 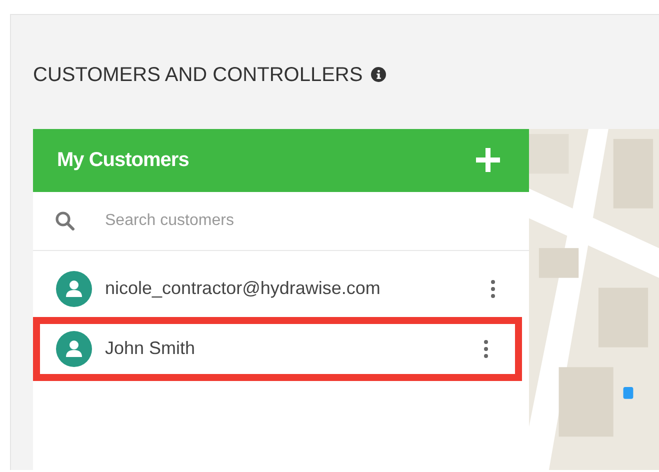 What do you see at coordinates (150, 348) in the screenshot?
I see `customer-name: John Smith` at bounding box center [150, 348].